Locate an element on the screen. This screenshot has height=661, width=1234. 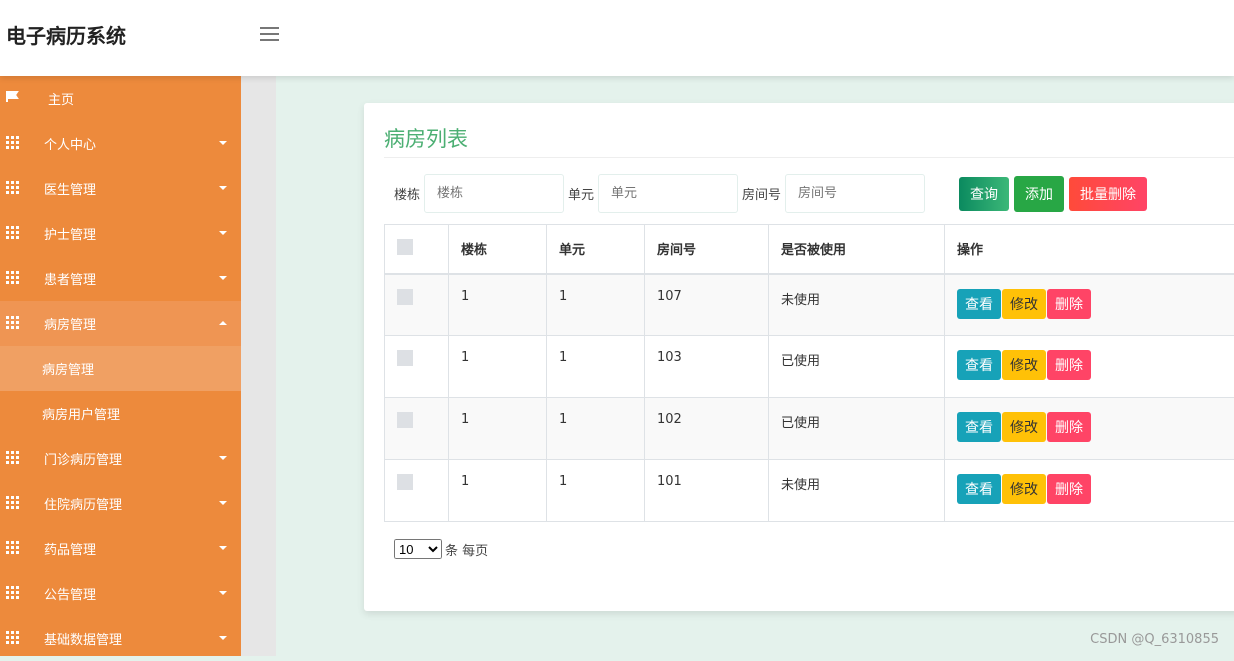
sidebar-item: 住院病历管理 is located at coordinates (120, 503).